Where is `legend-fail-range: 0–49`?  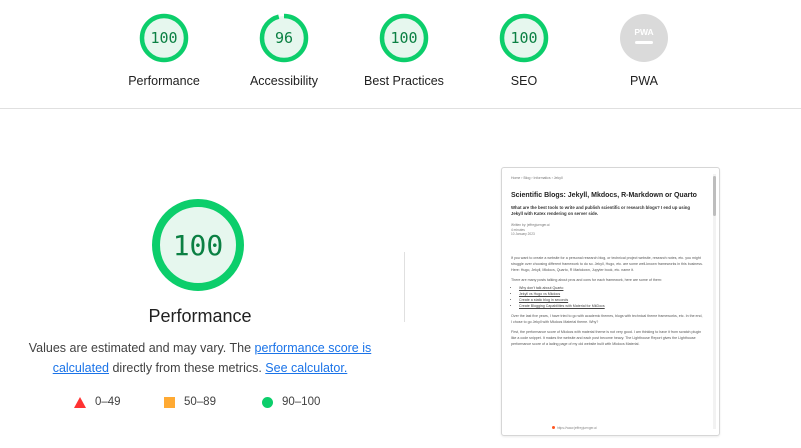 legend-fail-range: 0–49 is located at coordinates (108, 402).